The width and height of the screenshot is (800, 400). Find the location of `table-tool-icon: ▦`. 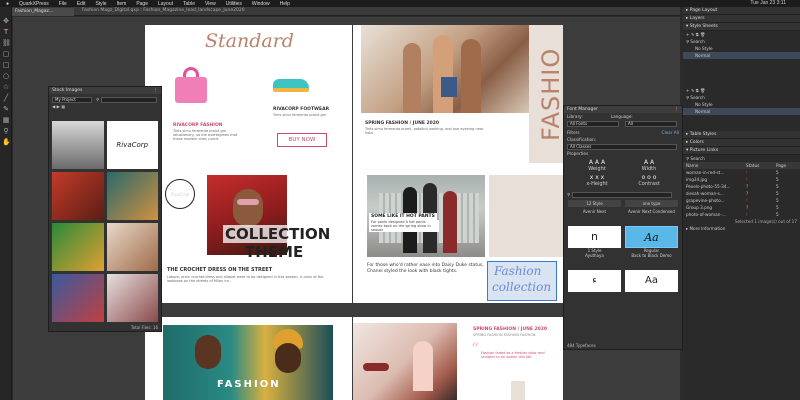

table-tool-icon: ▦ is located at coordinates (6, 120).